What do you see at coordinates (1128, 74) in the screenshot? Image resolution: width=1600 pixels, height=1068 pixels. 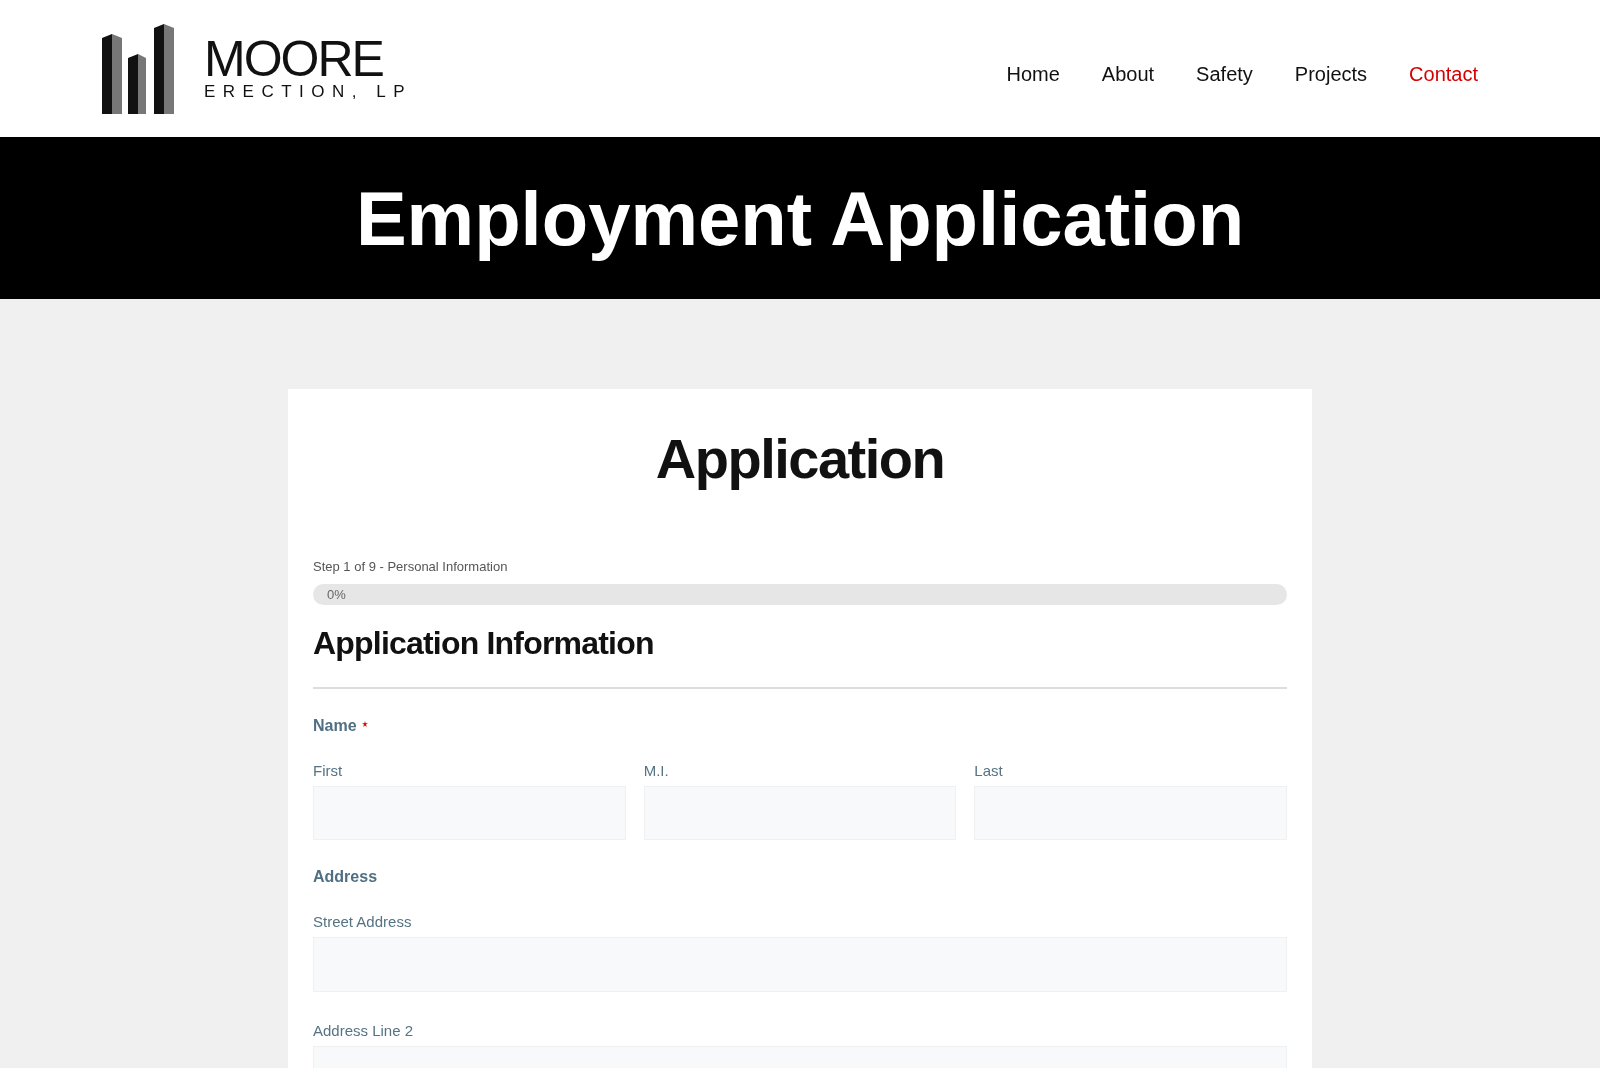 I see `nav-link: About` at bounding box center [1128, 74].